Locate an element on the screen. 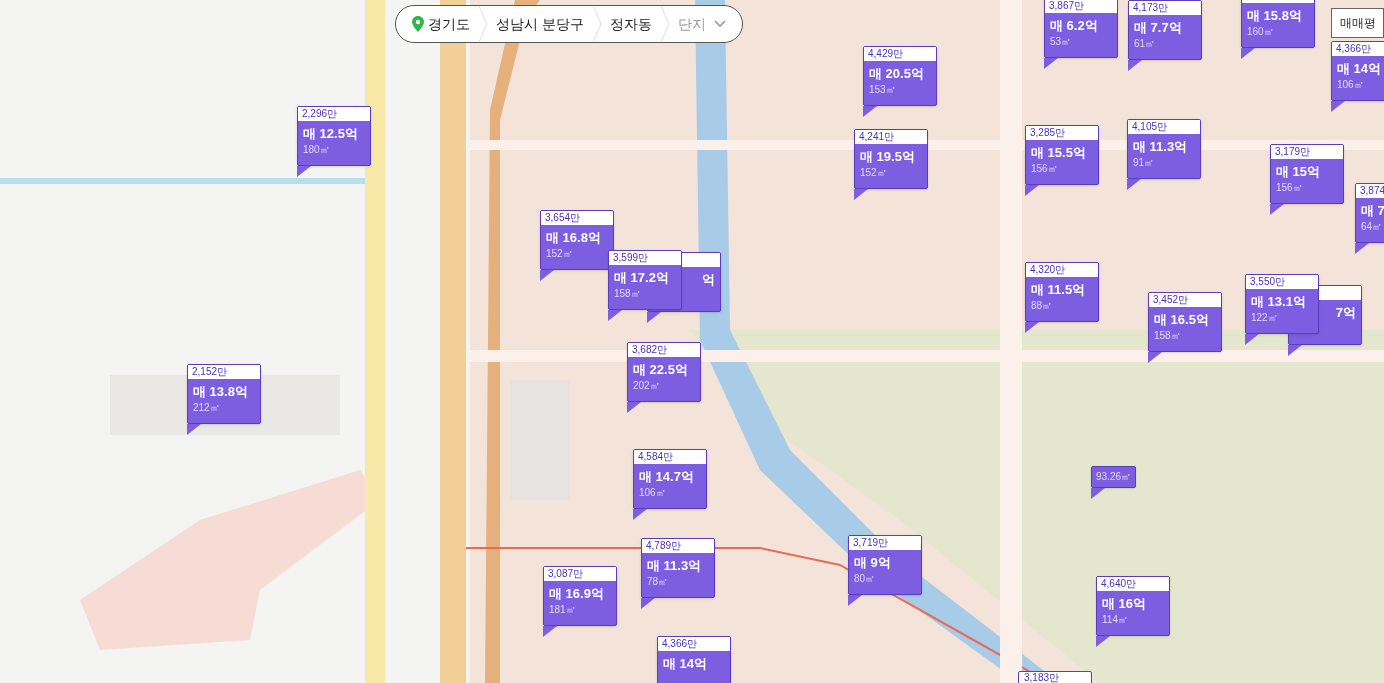  region-button: 경기도 is located at coordinates (441, 24).